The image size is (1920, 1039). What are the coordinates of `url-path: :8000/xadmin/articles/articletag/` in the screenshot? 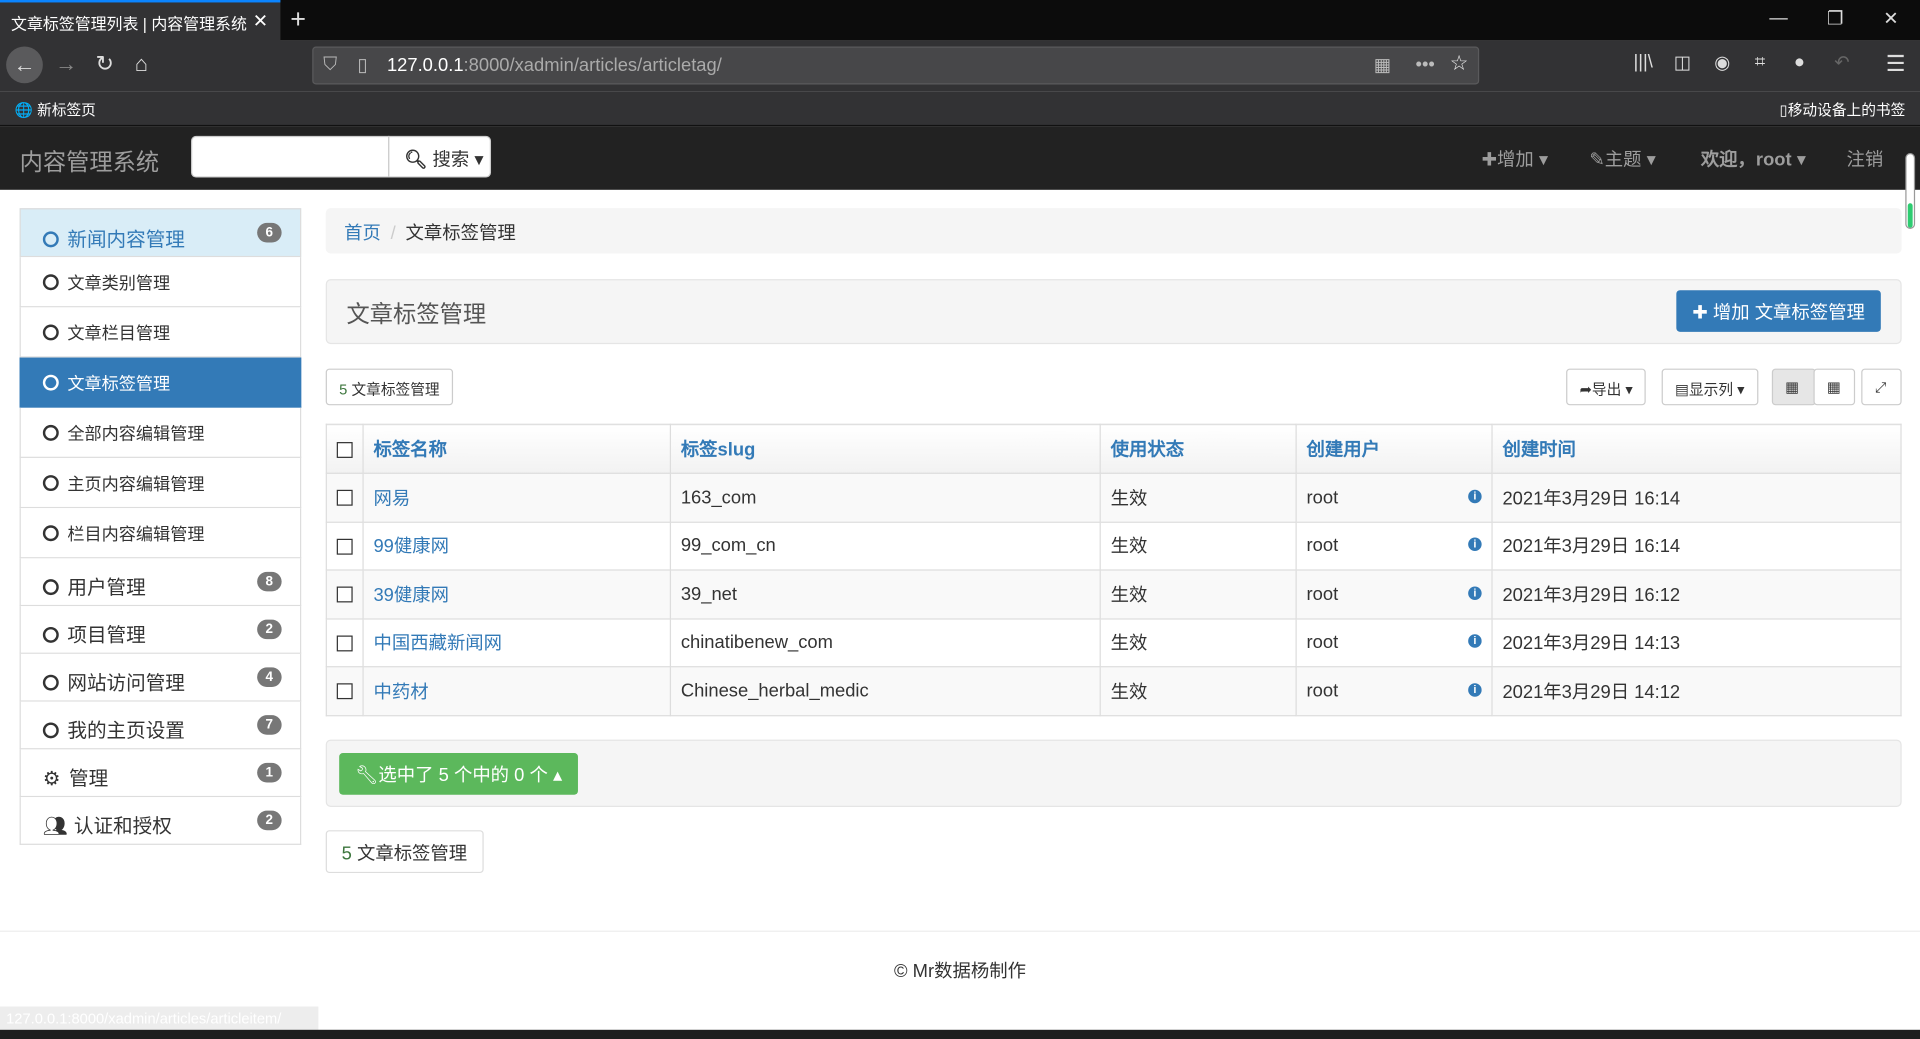 It's located at (592, 65).